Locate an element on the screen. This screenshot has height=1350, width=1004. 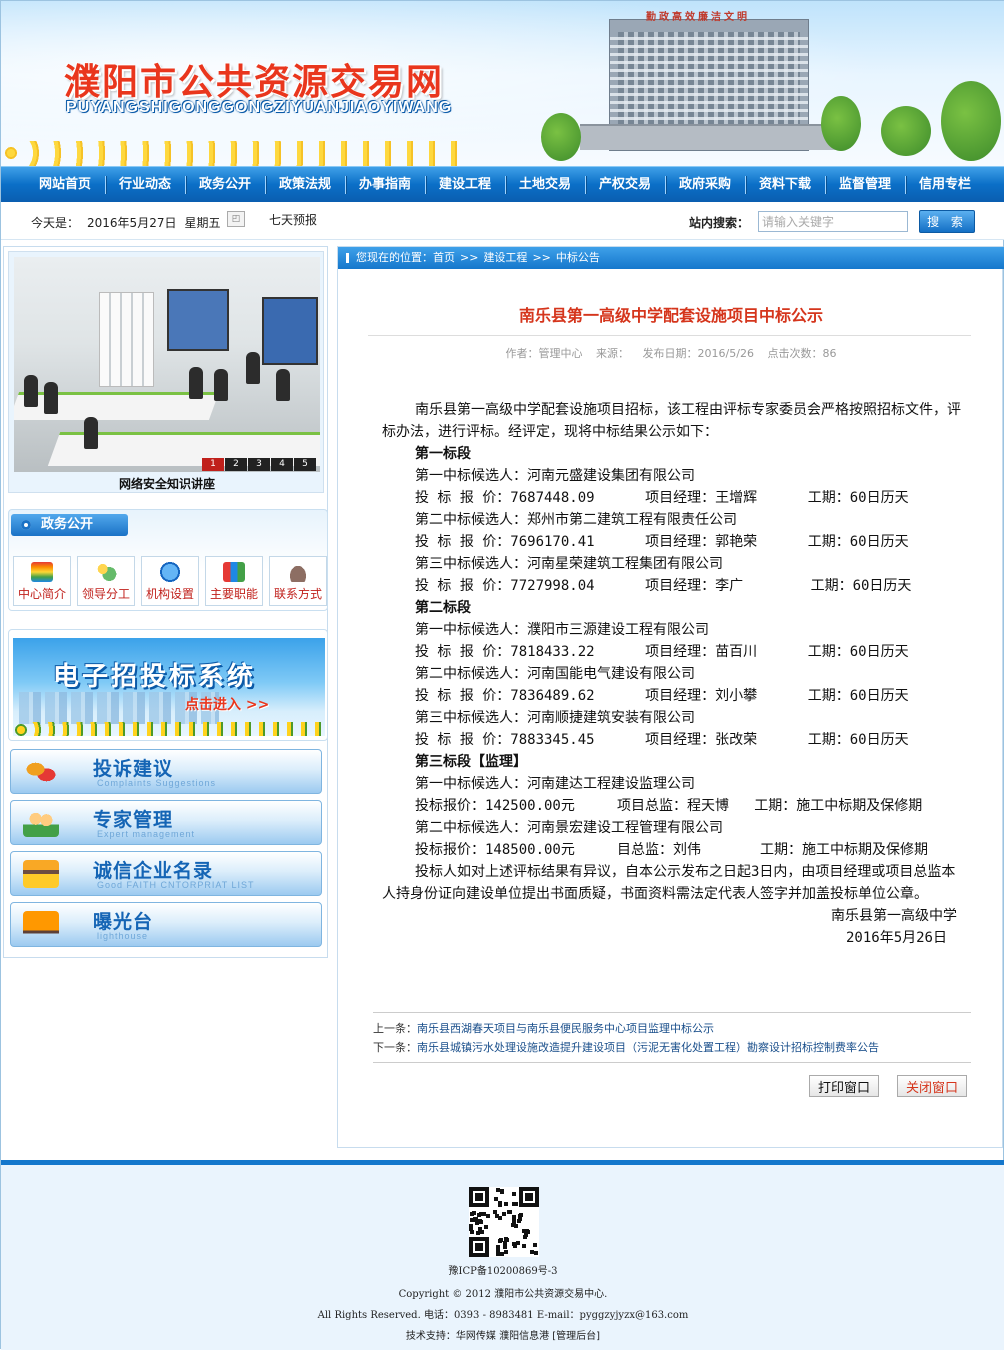
section-heading: 第三标段【监理】 is located at coordinates (471, 762).